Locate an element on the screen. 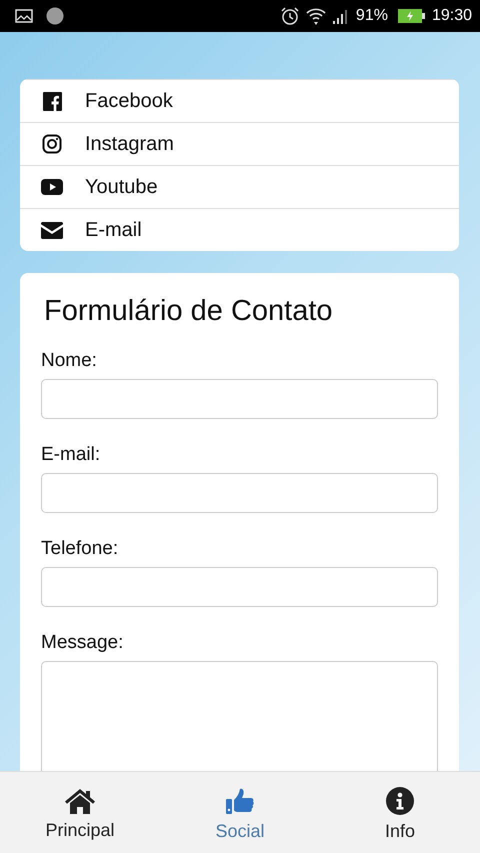 This screenshot has height=853, width=480. nav-tab: Social is located at coordinates (240, 812).